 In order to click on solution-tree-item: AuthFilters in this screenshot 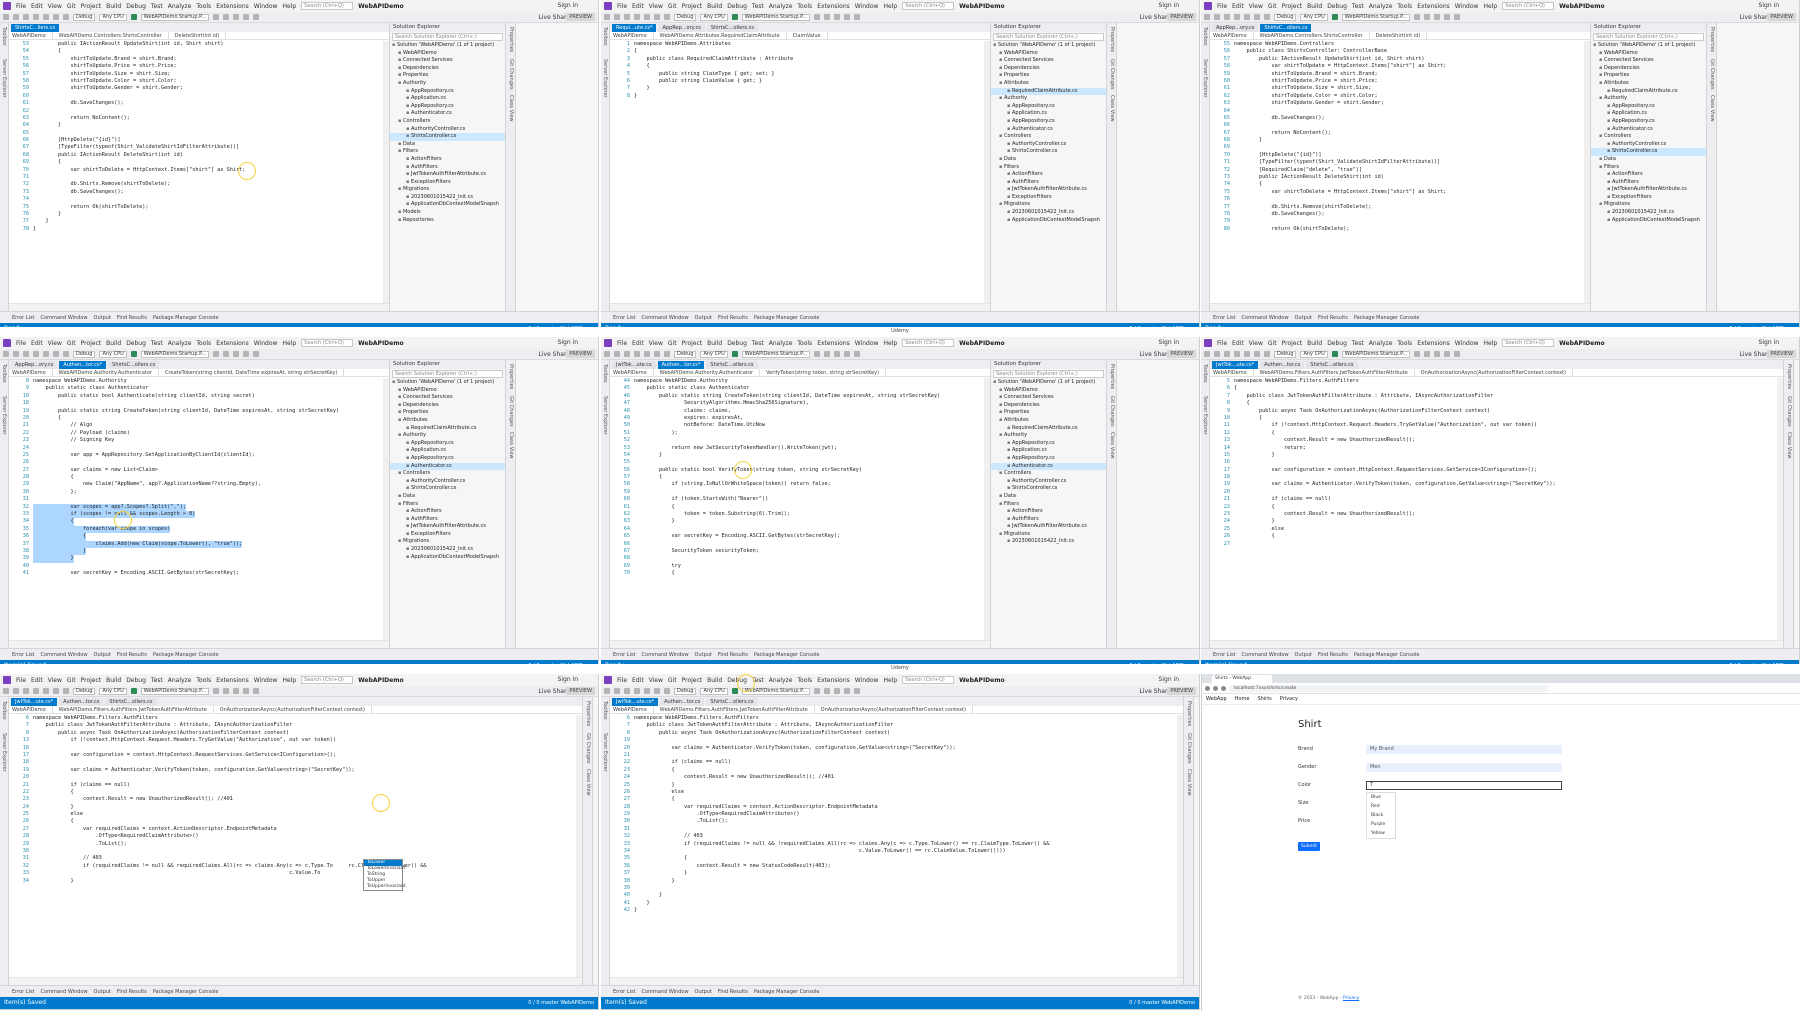, I will do `click(447, 520)`.